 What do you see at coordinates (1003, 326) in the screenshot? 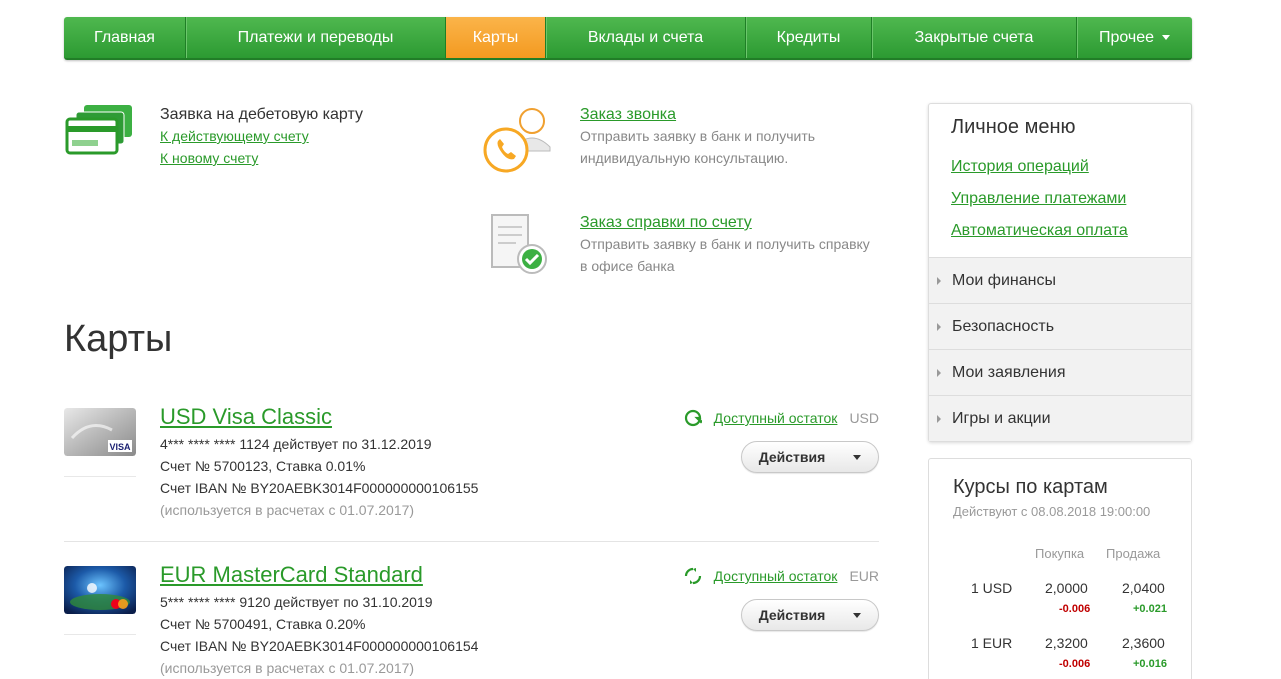
I see `menu-section-label: Безопасность` at bounding box center [1003, 326].